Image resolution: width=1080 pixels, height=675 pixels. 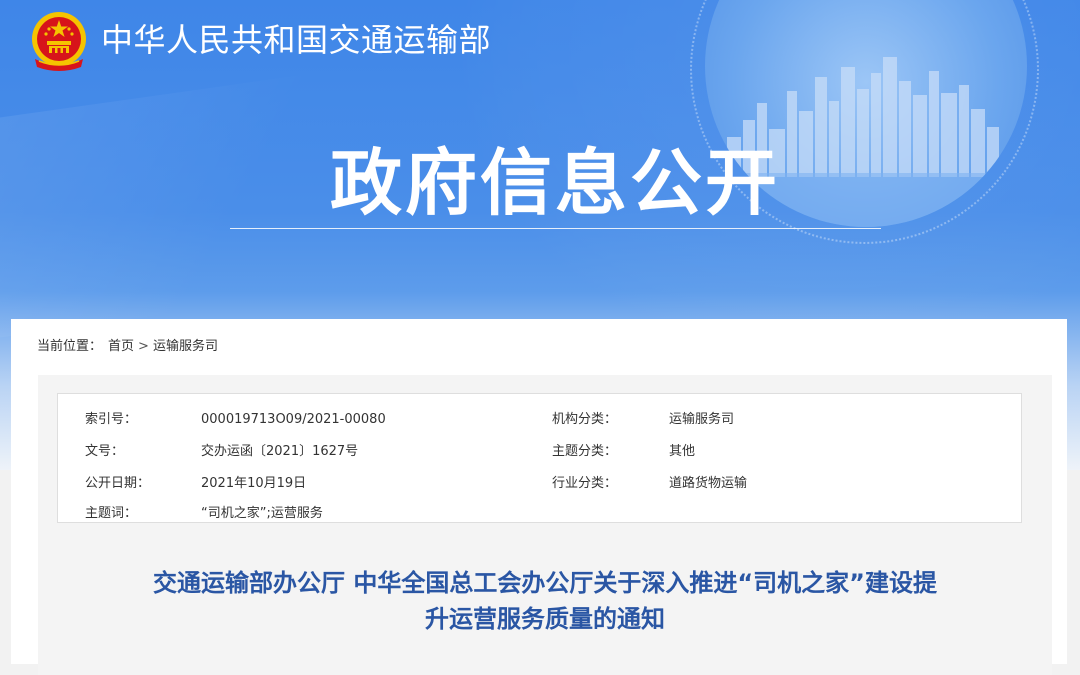 What do you see at coordinates (296, 40) in the screenshot?
I see `site-name: 中华人民共和国交通运输部` at bounding box center [296, 40].